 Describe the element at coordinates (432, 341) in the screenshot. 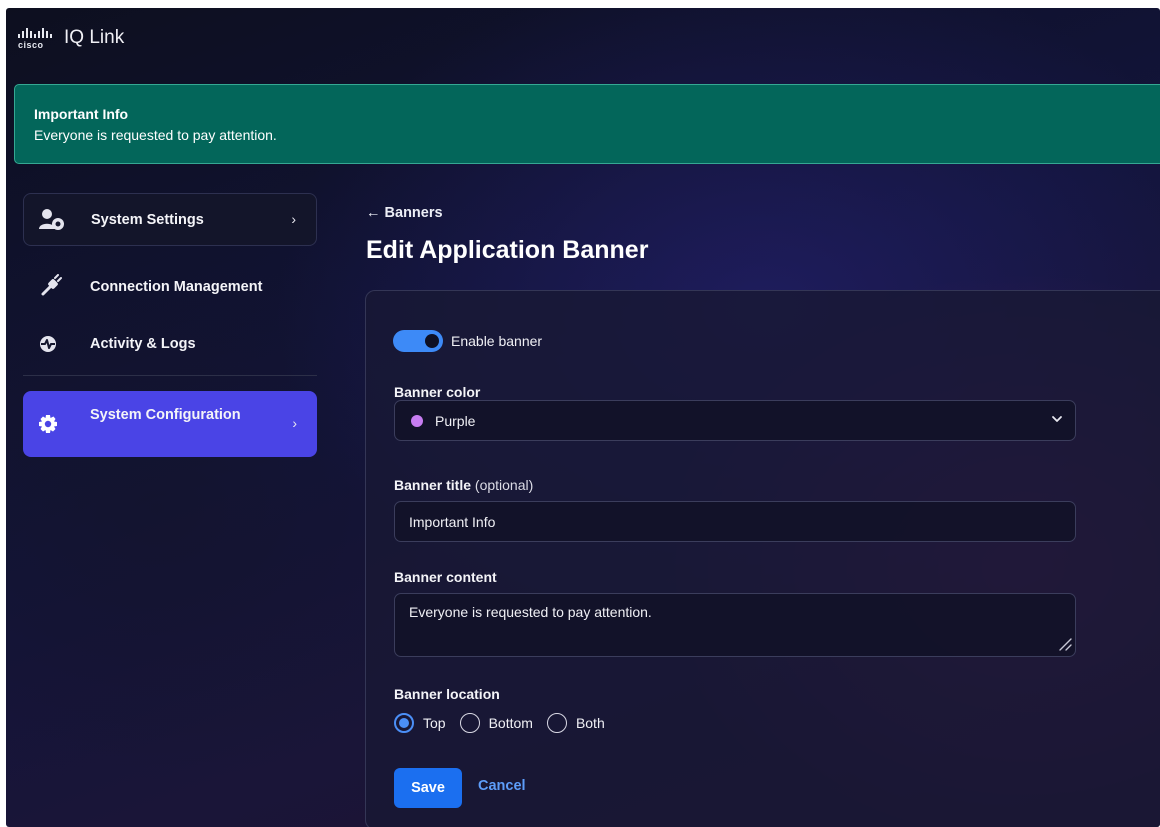

I see `toggle-knob` at that location.